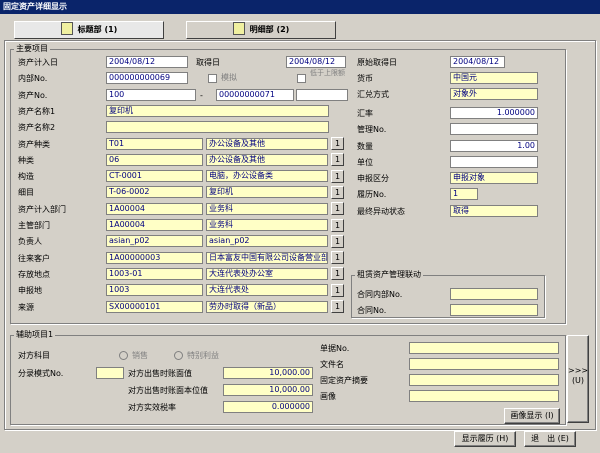 The height and width of the screenshot is (453, 600). I want to click on asset-no-extra-field, so click(322, 95).